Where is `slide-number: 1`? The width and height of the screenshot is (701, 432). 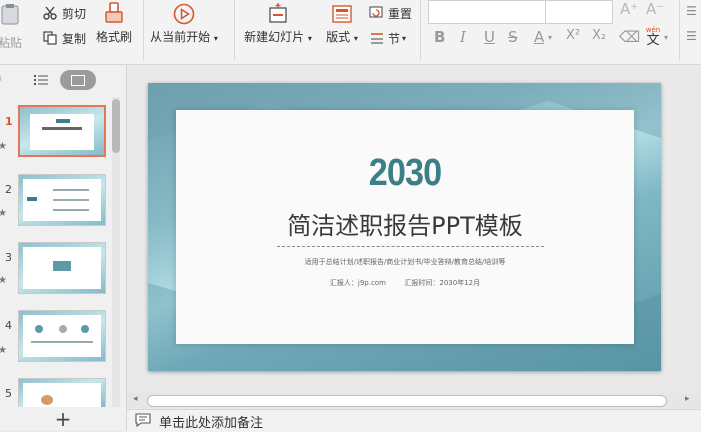 slide-number: 1 is located at coordinates (9, 121).